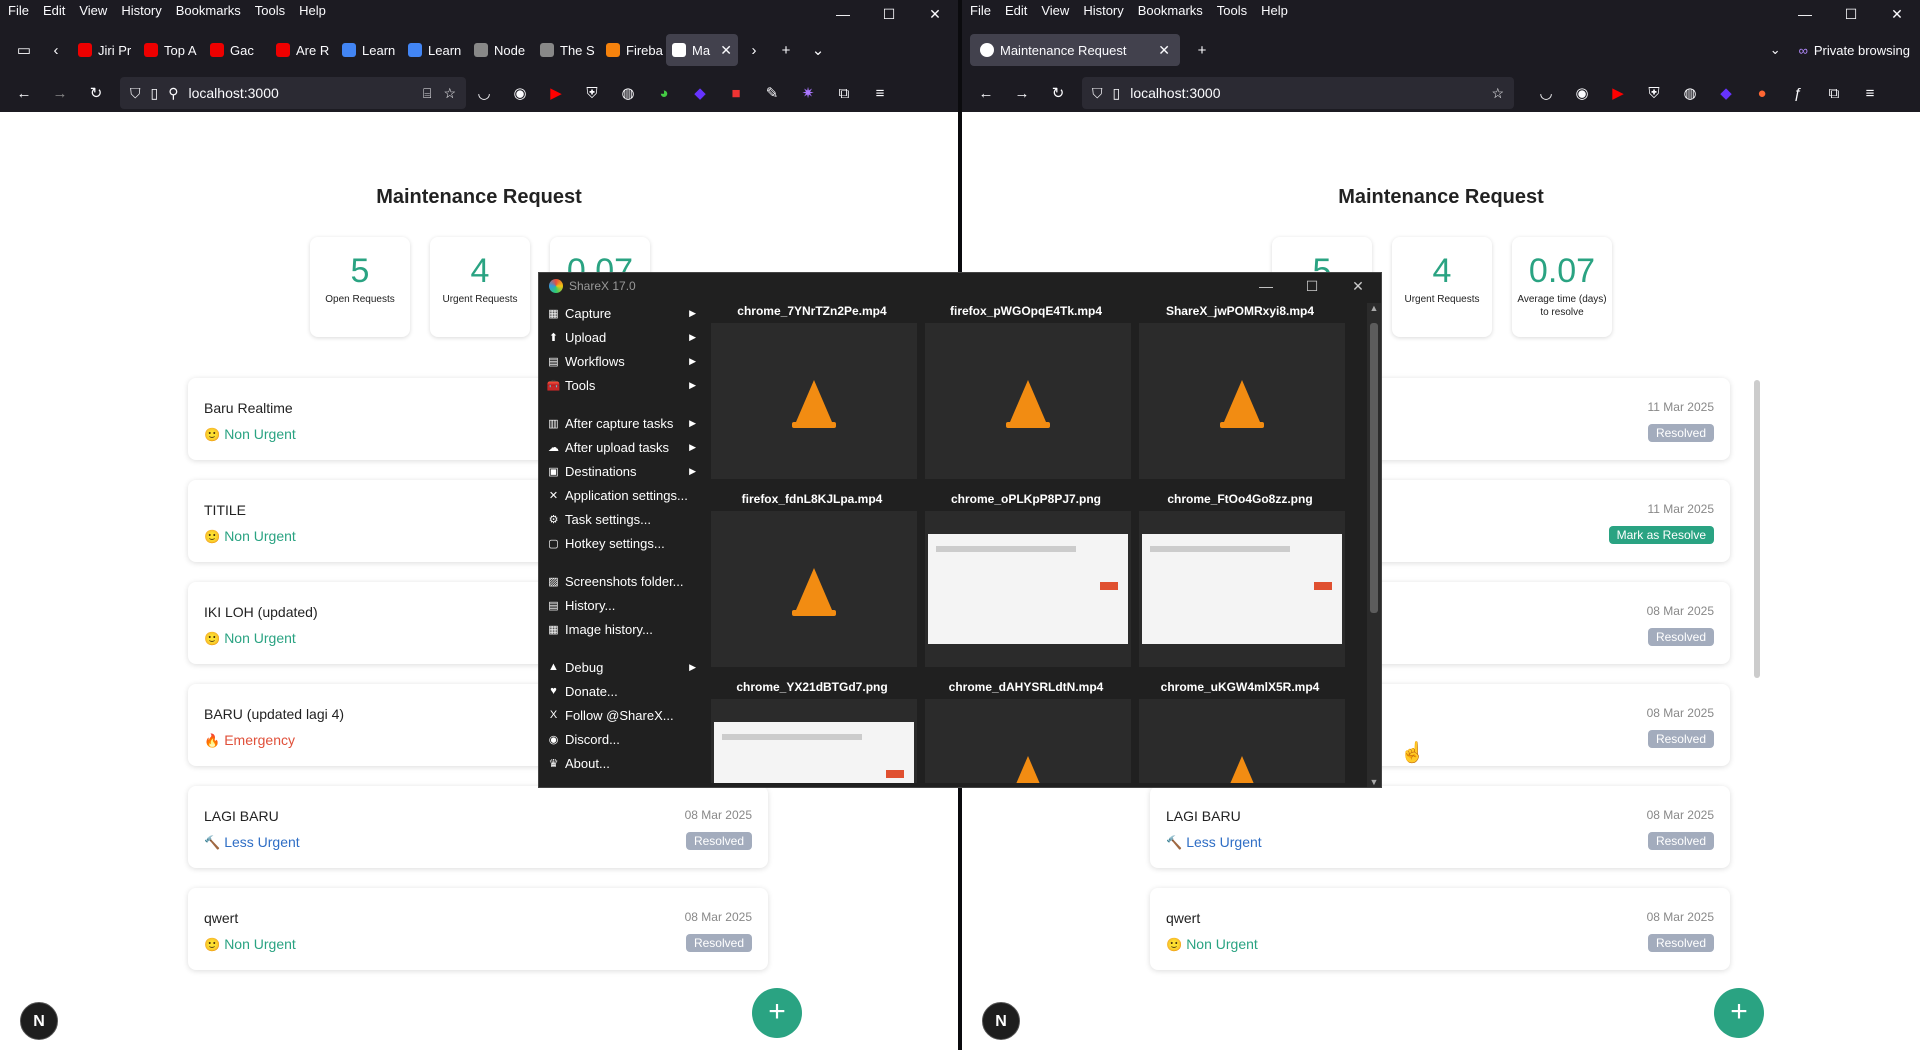 Image resolution: width=1920 pixels, height=1050 pixels. What do you see at coordinates (621, 337) in the screenshot?
I see `menu-item-upload: ⬆ Upload ▶` at bounding box center [621, 337].